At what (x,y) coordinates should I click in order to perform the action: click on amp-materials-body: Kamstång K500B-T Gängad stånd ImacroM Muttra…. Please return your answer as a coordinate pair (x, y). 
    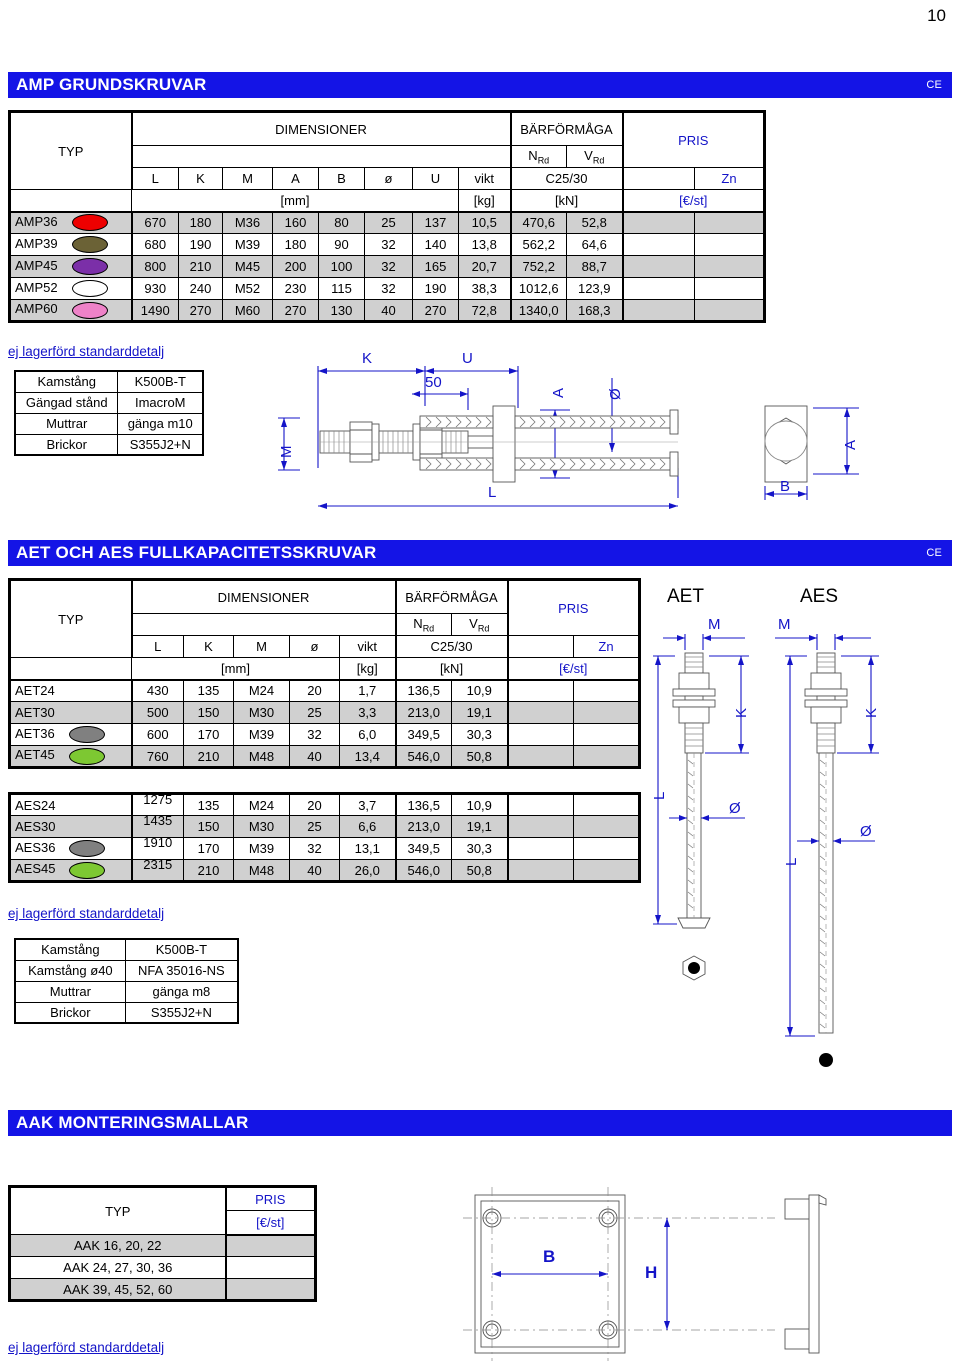
    Looking at the image, I should click on (109, 413).